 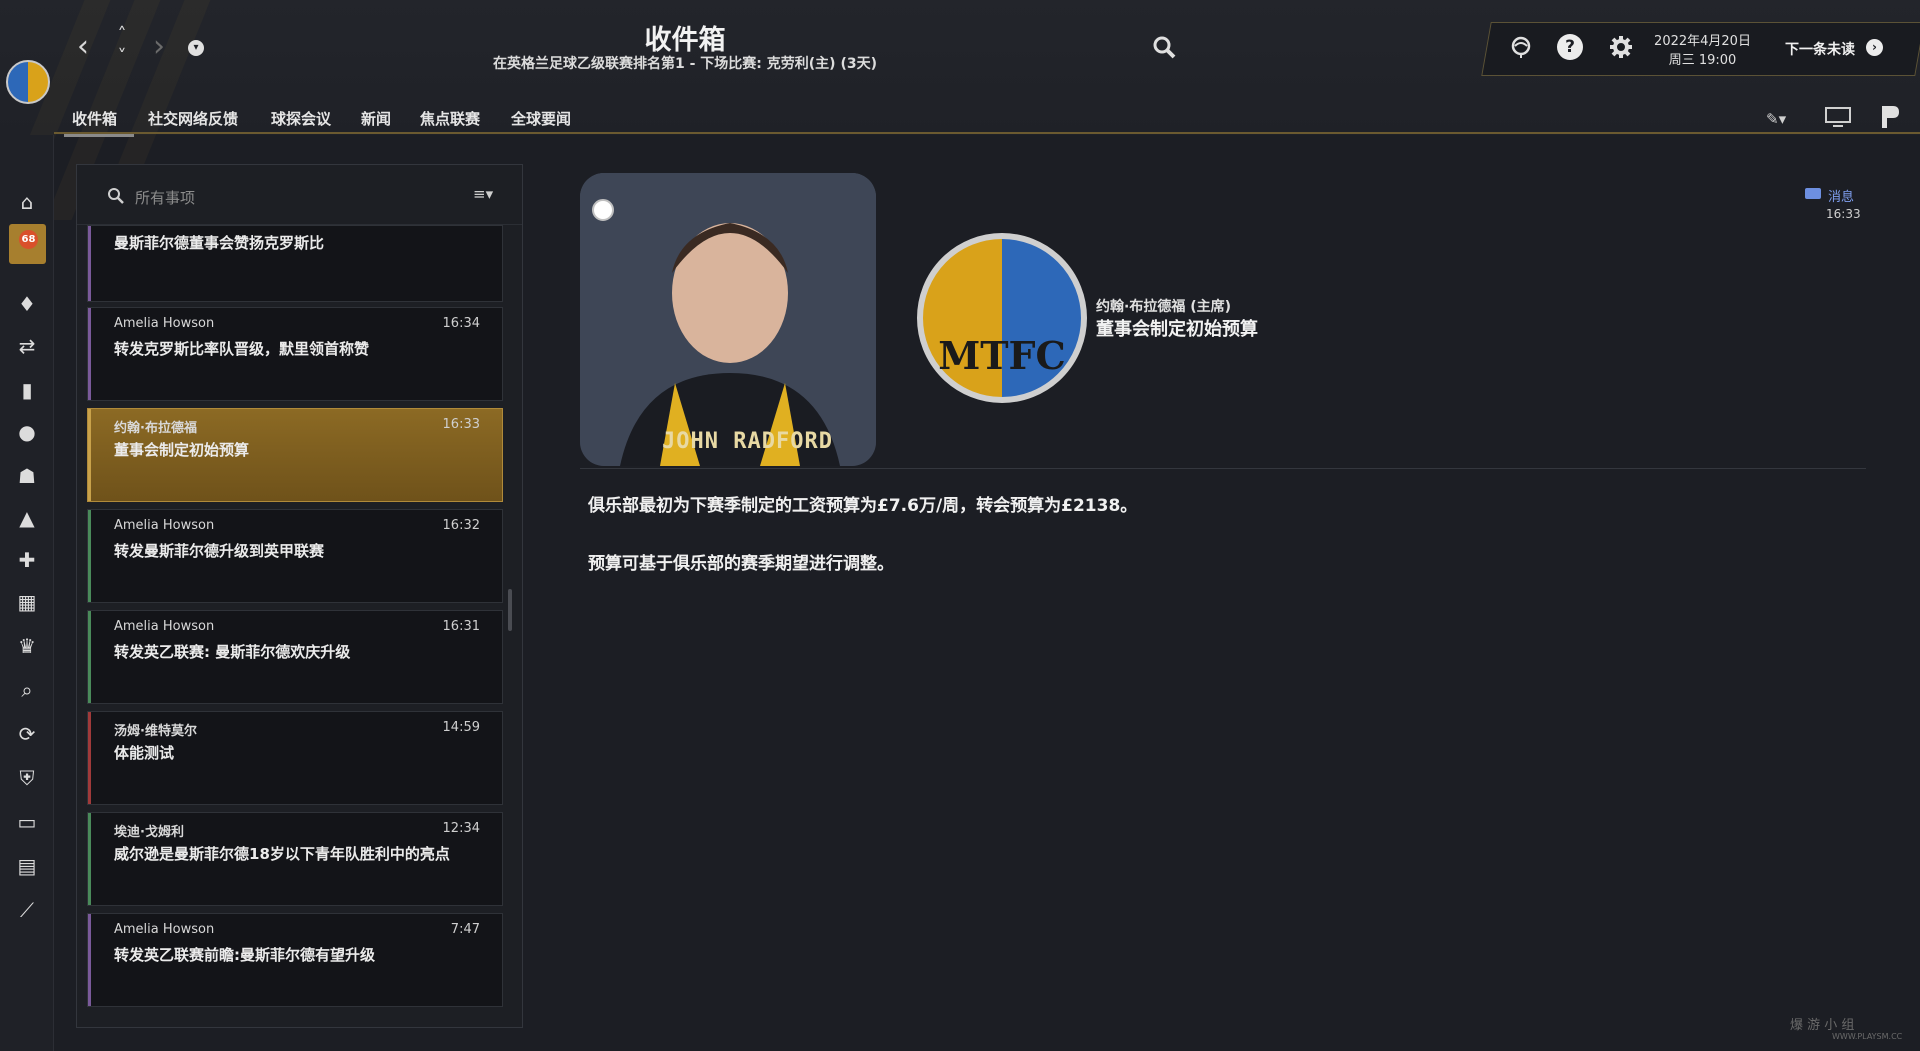 I want to click on header-divider, so click(x=987, y=133).